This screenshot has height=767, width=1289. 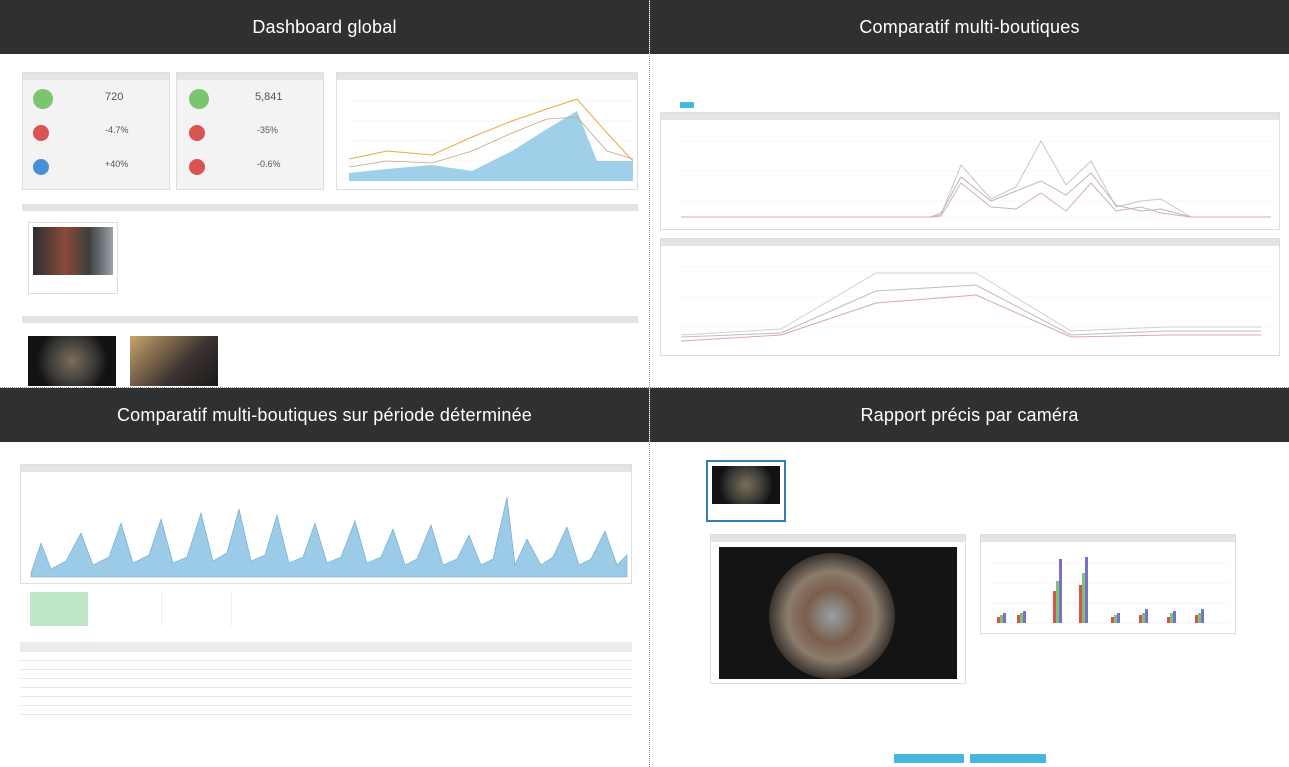 I want to click on area-series, so click(x=491, y=146).